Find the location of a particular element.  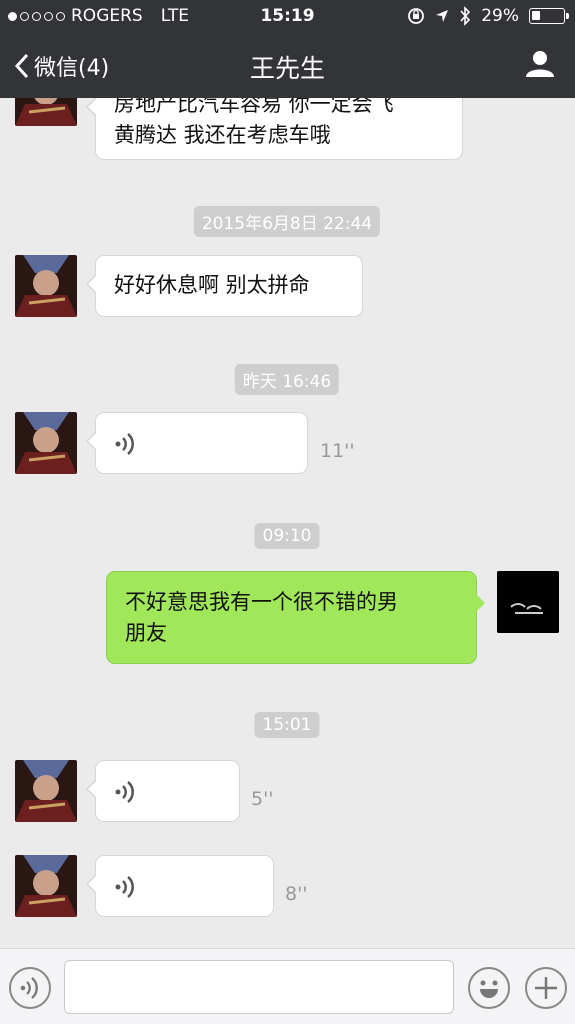

voice-input-toggle-button is located at coordinates (30, 988).